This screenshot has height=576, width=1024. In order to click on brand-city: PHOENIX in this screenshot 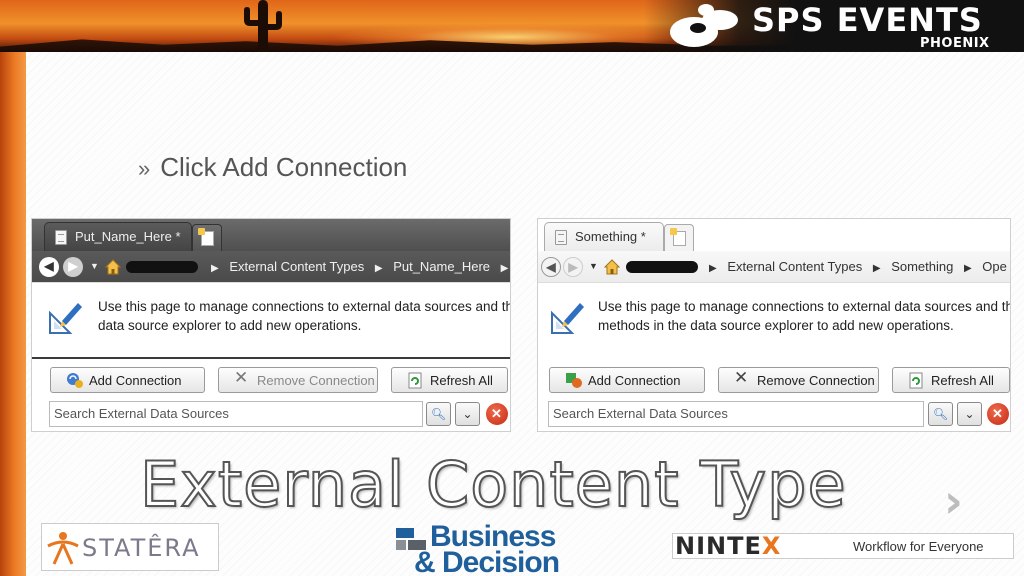, I will do `click(955, 43)`.